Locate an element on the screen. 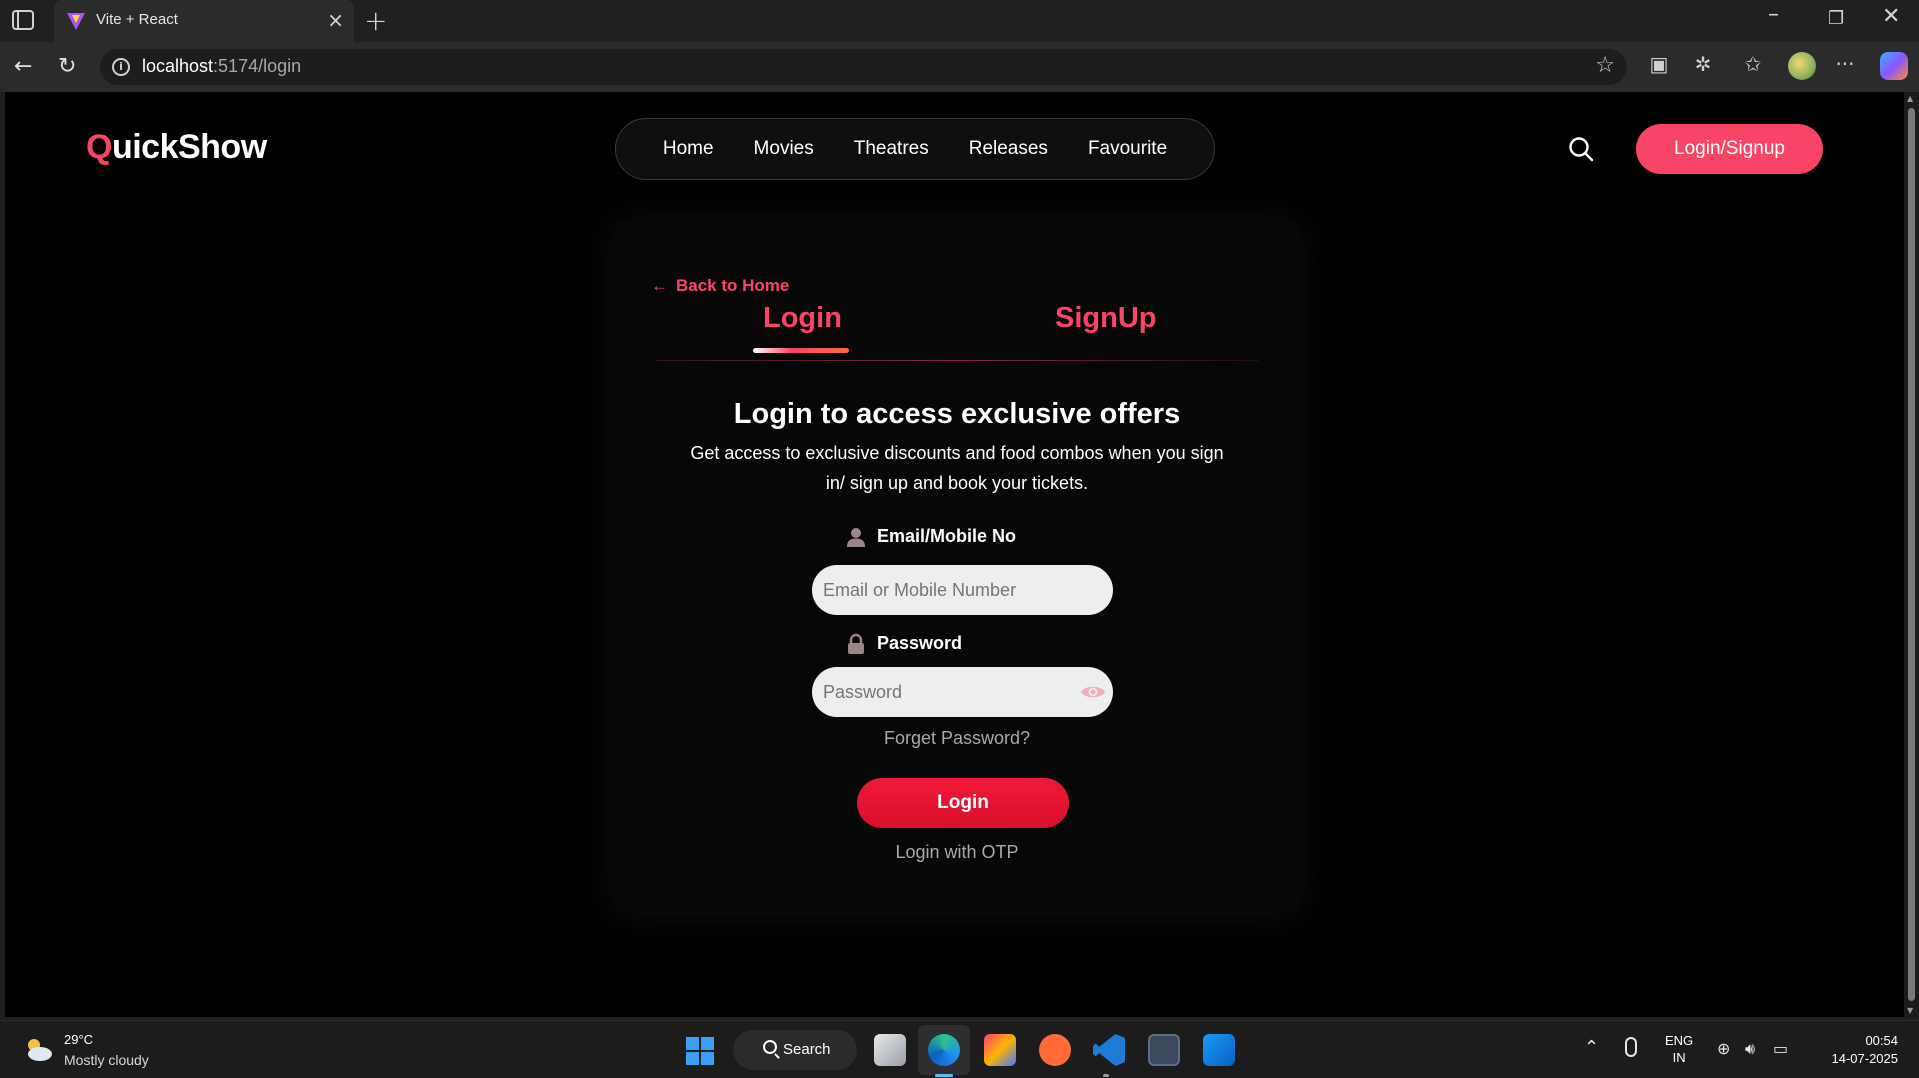 The height and width of the screenshot is (1078, 1919). lock-icon is located at coordinates (856, 644).